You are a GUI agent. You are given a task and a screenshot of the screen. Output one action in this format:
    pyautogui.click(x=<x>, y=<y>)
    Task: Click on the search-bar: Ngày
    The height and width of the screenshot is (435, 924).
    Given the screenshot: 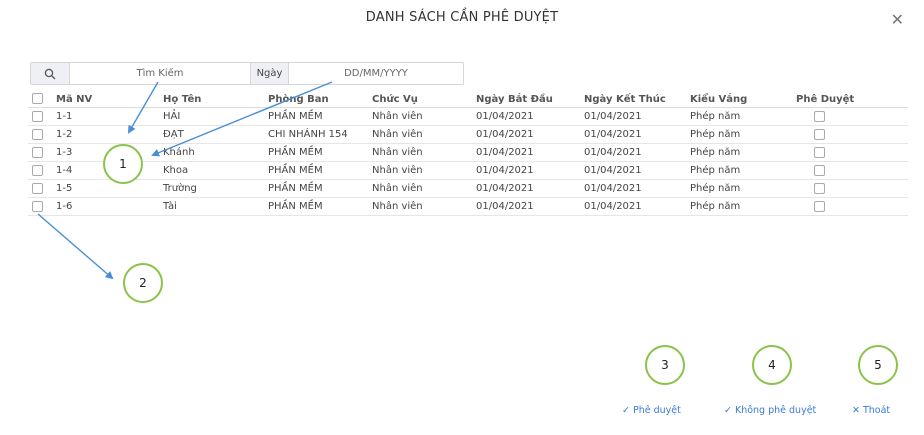 What is the action you would take?
    pyautogui.click(x=247, y=73)
    